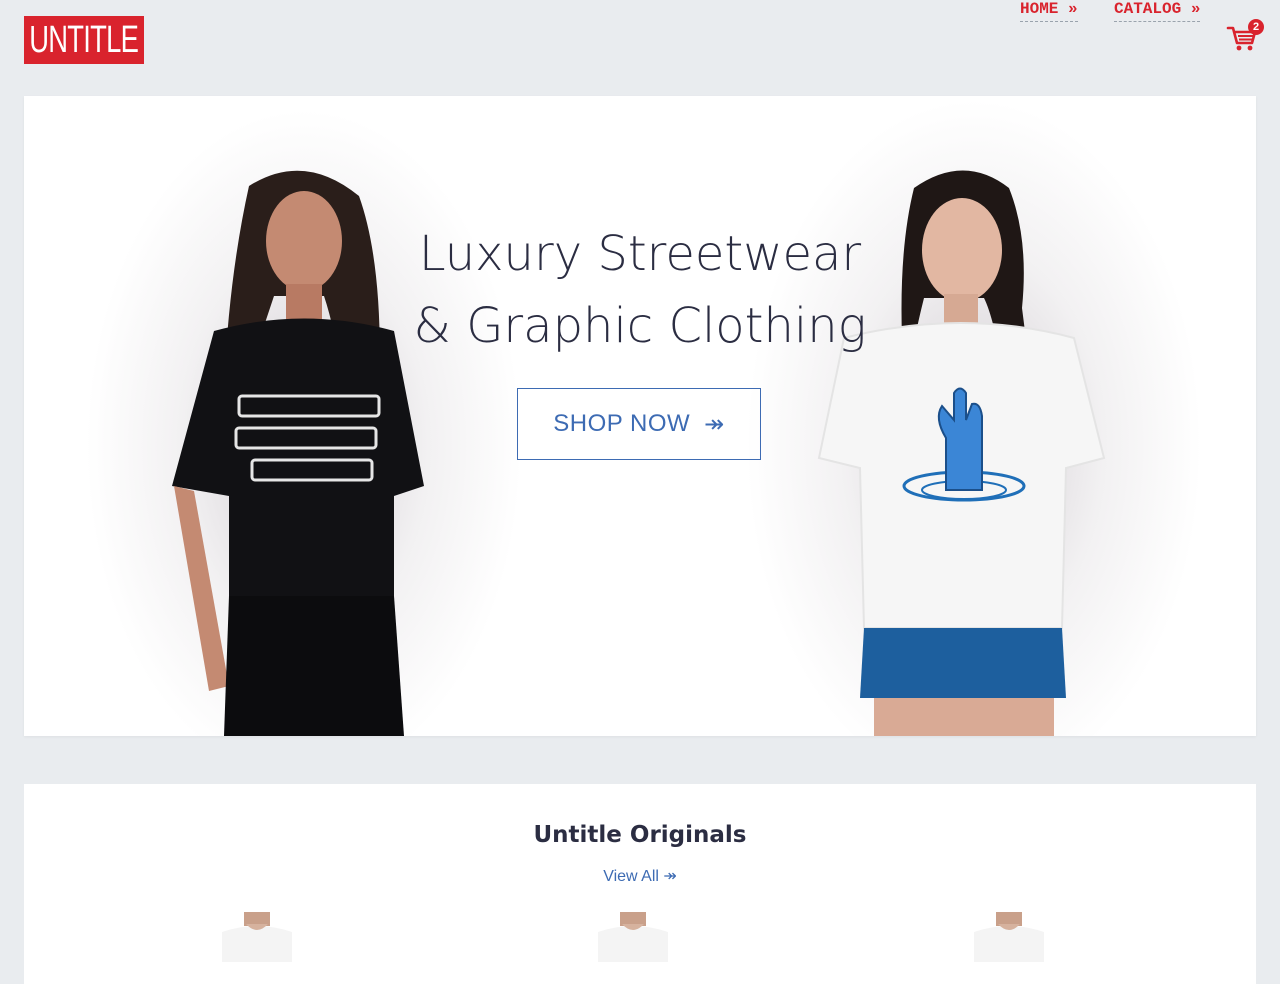 The image size is (1280, 984). I want to click on nav-home-link: HOME », so click(1049, 11).